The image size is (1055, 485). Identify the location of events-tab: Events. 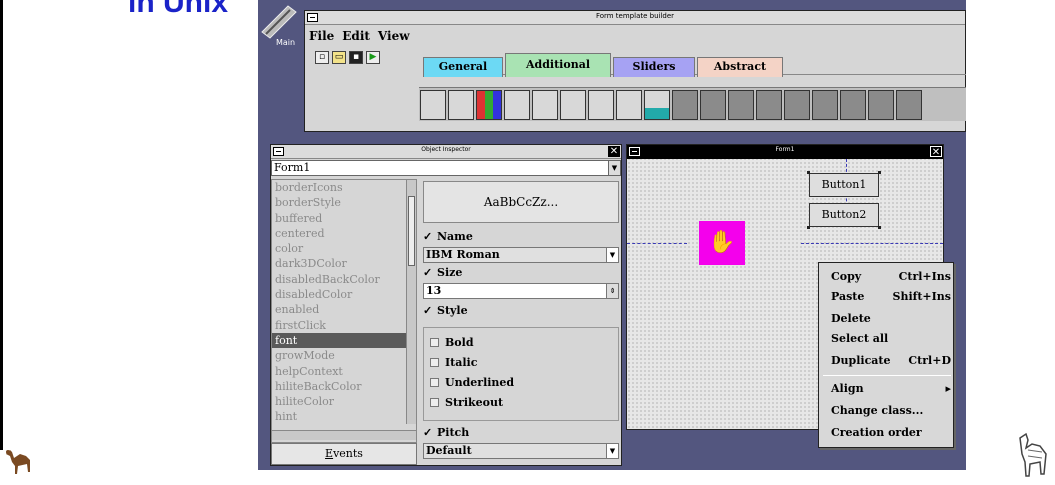
(344, 454).